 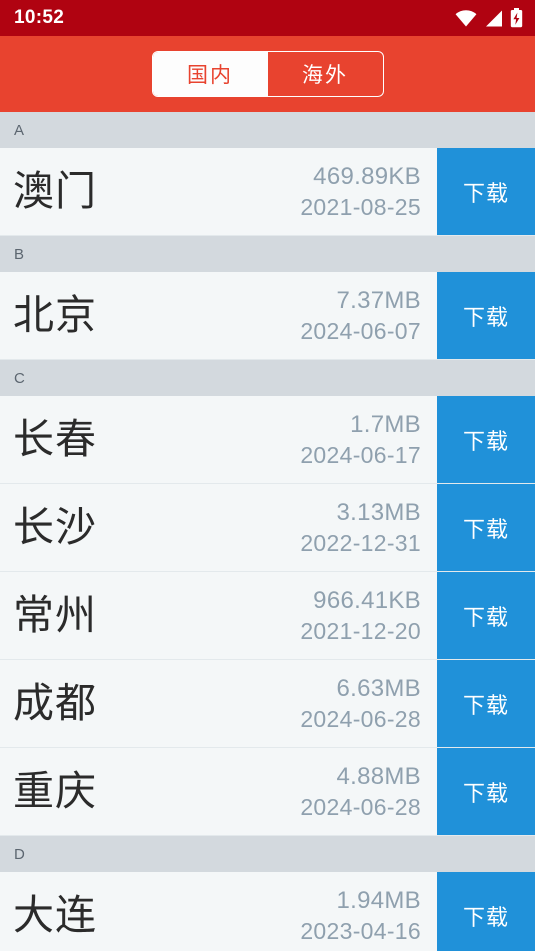 What do you see at coordinates (267, 378) in the screenshot?
I see `section-header-c: C` at bounding box center [267, 378].